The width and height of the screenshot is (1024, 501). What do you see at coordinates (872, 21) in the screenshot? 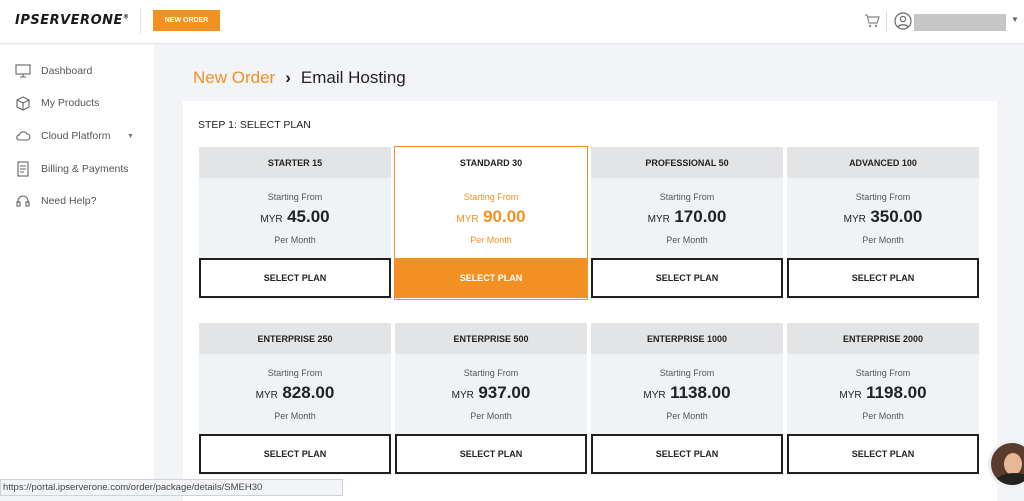
I see `cart-icon` at bounding box center [872, 21].